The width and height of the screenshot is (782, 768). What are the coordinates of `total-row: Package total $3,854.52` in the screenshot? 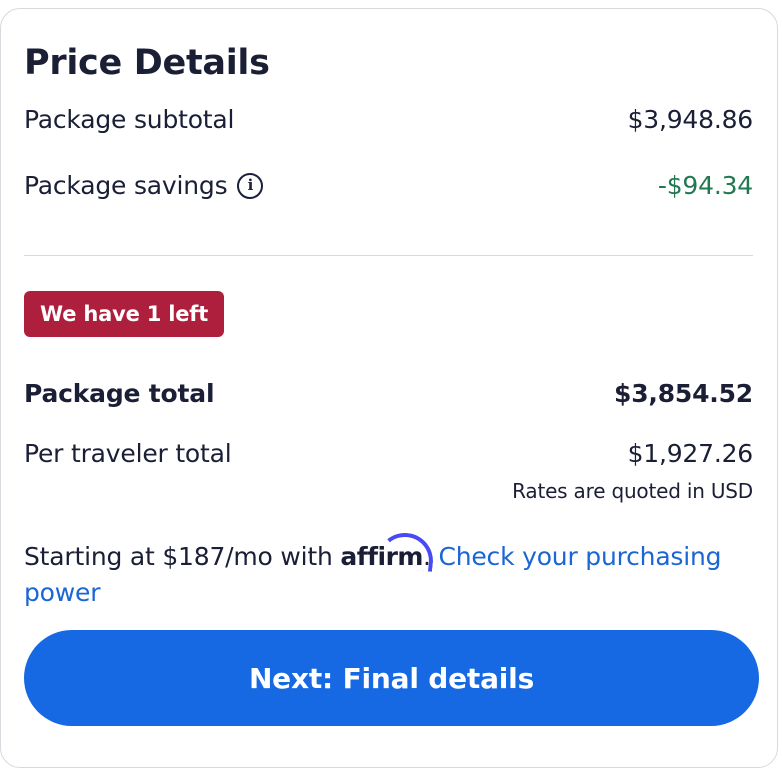 It's located at (388, 393).